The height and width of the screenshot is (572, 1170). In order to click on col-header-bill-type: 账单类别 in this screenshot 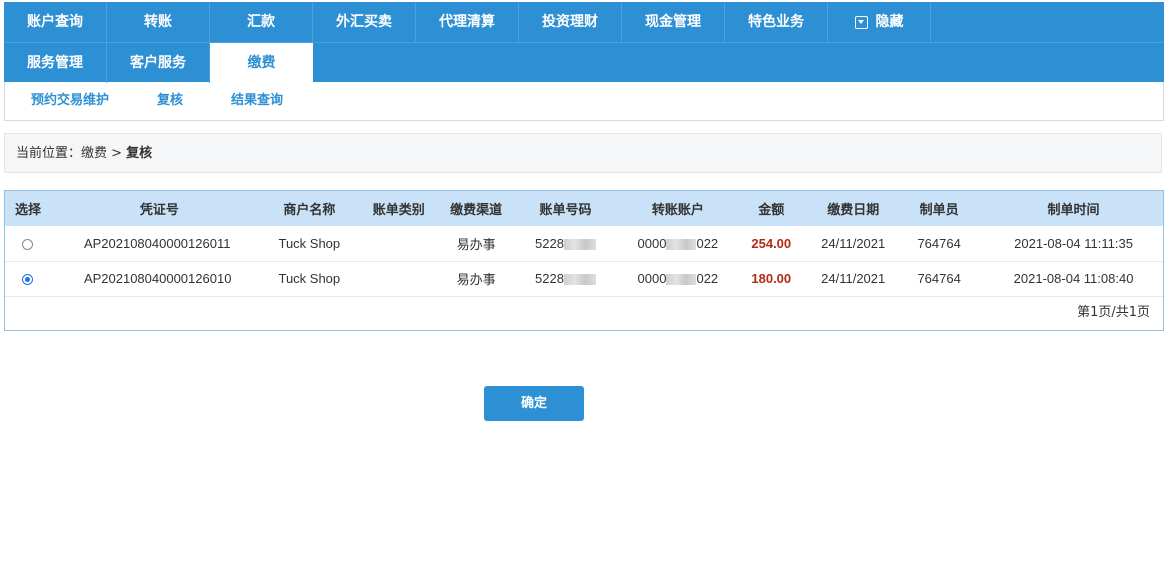, I will do `click(398, 210)`.